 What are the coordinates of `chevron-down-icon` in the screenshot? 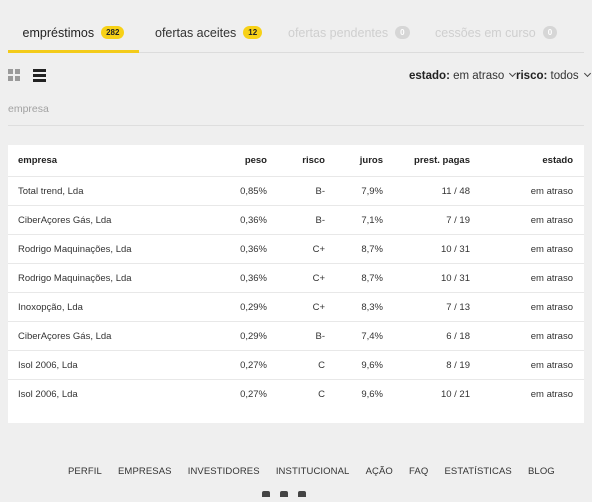 It's located at (587, 73).